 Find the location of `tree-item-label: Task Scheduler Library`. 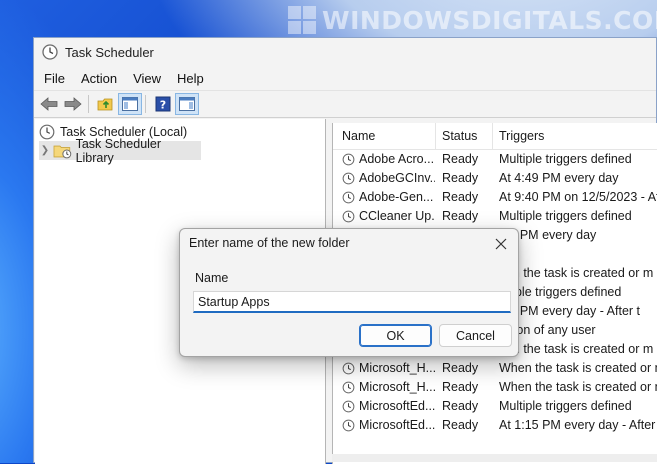

tree-item-label: Task Scheduler Library is located at coordinates (118, 150).